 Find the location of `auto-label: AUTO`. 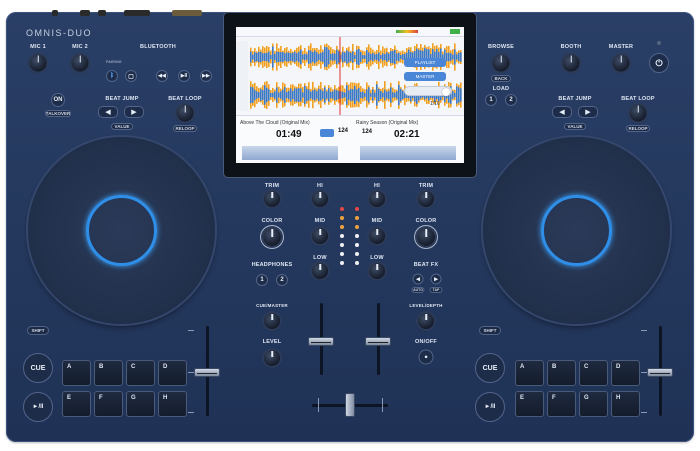

auto-label: AUTO is located at coordinates (418, 290).